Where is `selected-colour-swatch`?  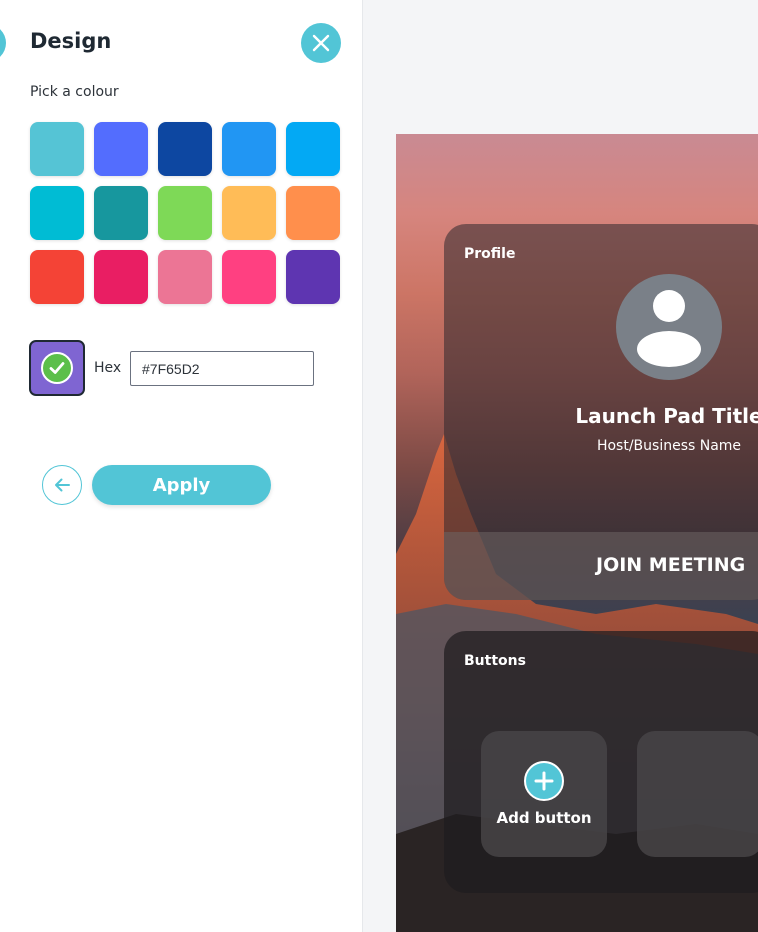 selected-colour-swatch is located at coordinates (57, 368).